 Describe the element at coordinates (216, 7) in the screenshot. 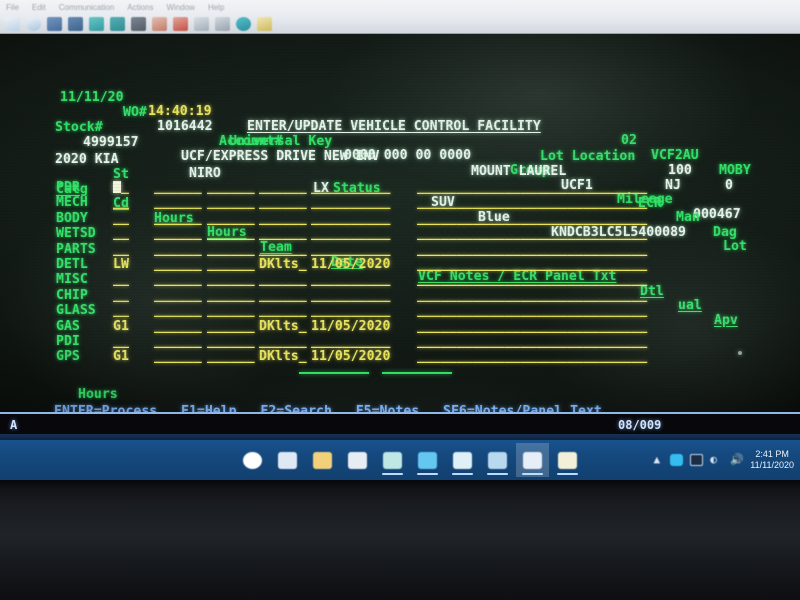

I see `menu-item-help: Help` at that location.